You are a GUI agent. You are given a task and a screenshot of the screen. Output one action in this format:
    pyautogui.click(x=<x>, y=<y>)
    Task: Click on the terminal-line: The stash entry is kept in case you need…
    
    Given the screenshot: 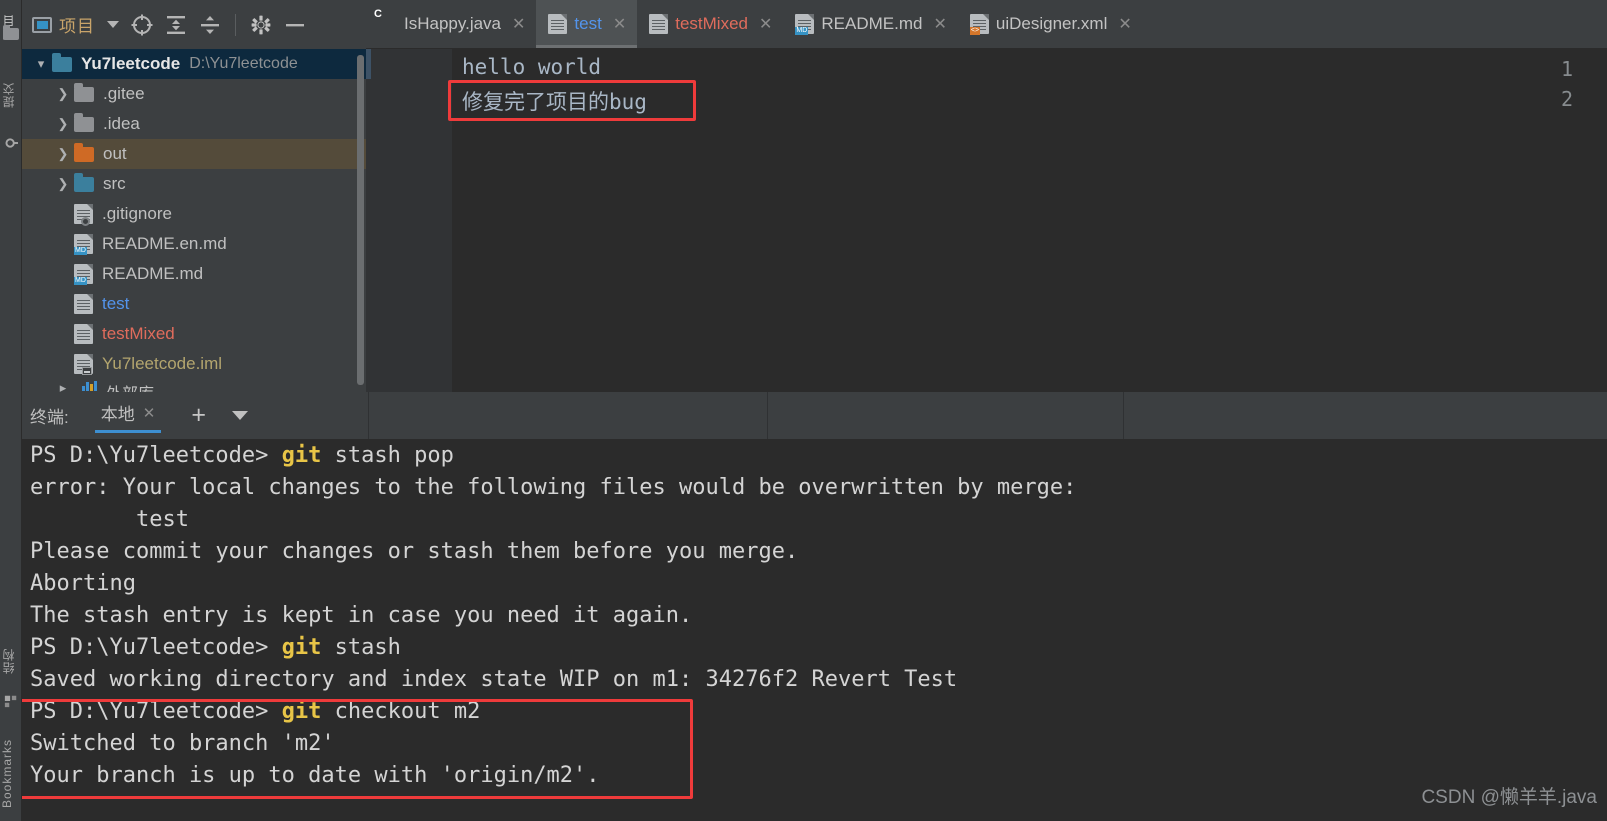 What is the action you would take?
    pyautogui.click(x=361, y=615)
    